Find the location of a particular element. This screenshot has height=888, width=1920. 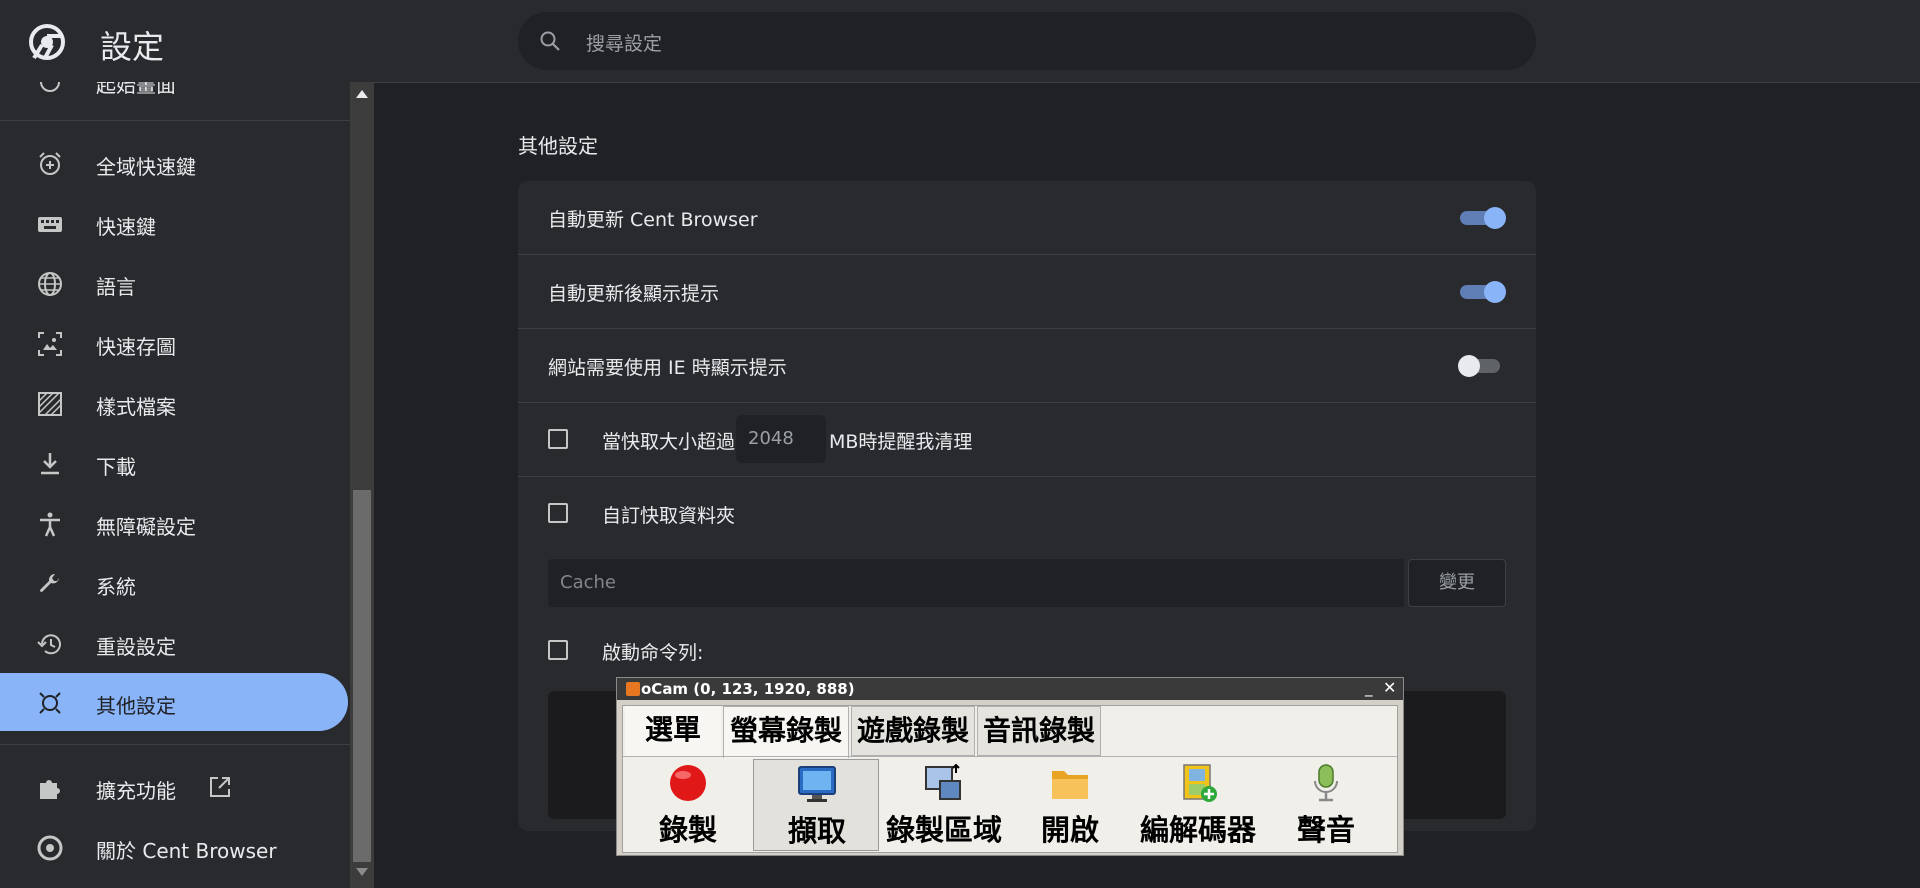

record-button: 錄製 is located at coordinates (688, 805).